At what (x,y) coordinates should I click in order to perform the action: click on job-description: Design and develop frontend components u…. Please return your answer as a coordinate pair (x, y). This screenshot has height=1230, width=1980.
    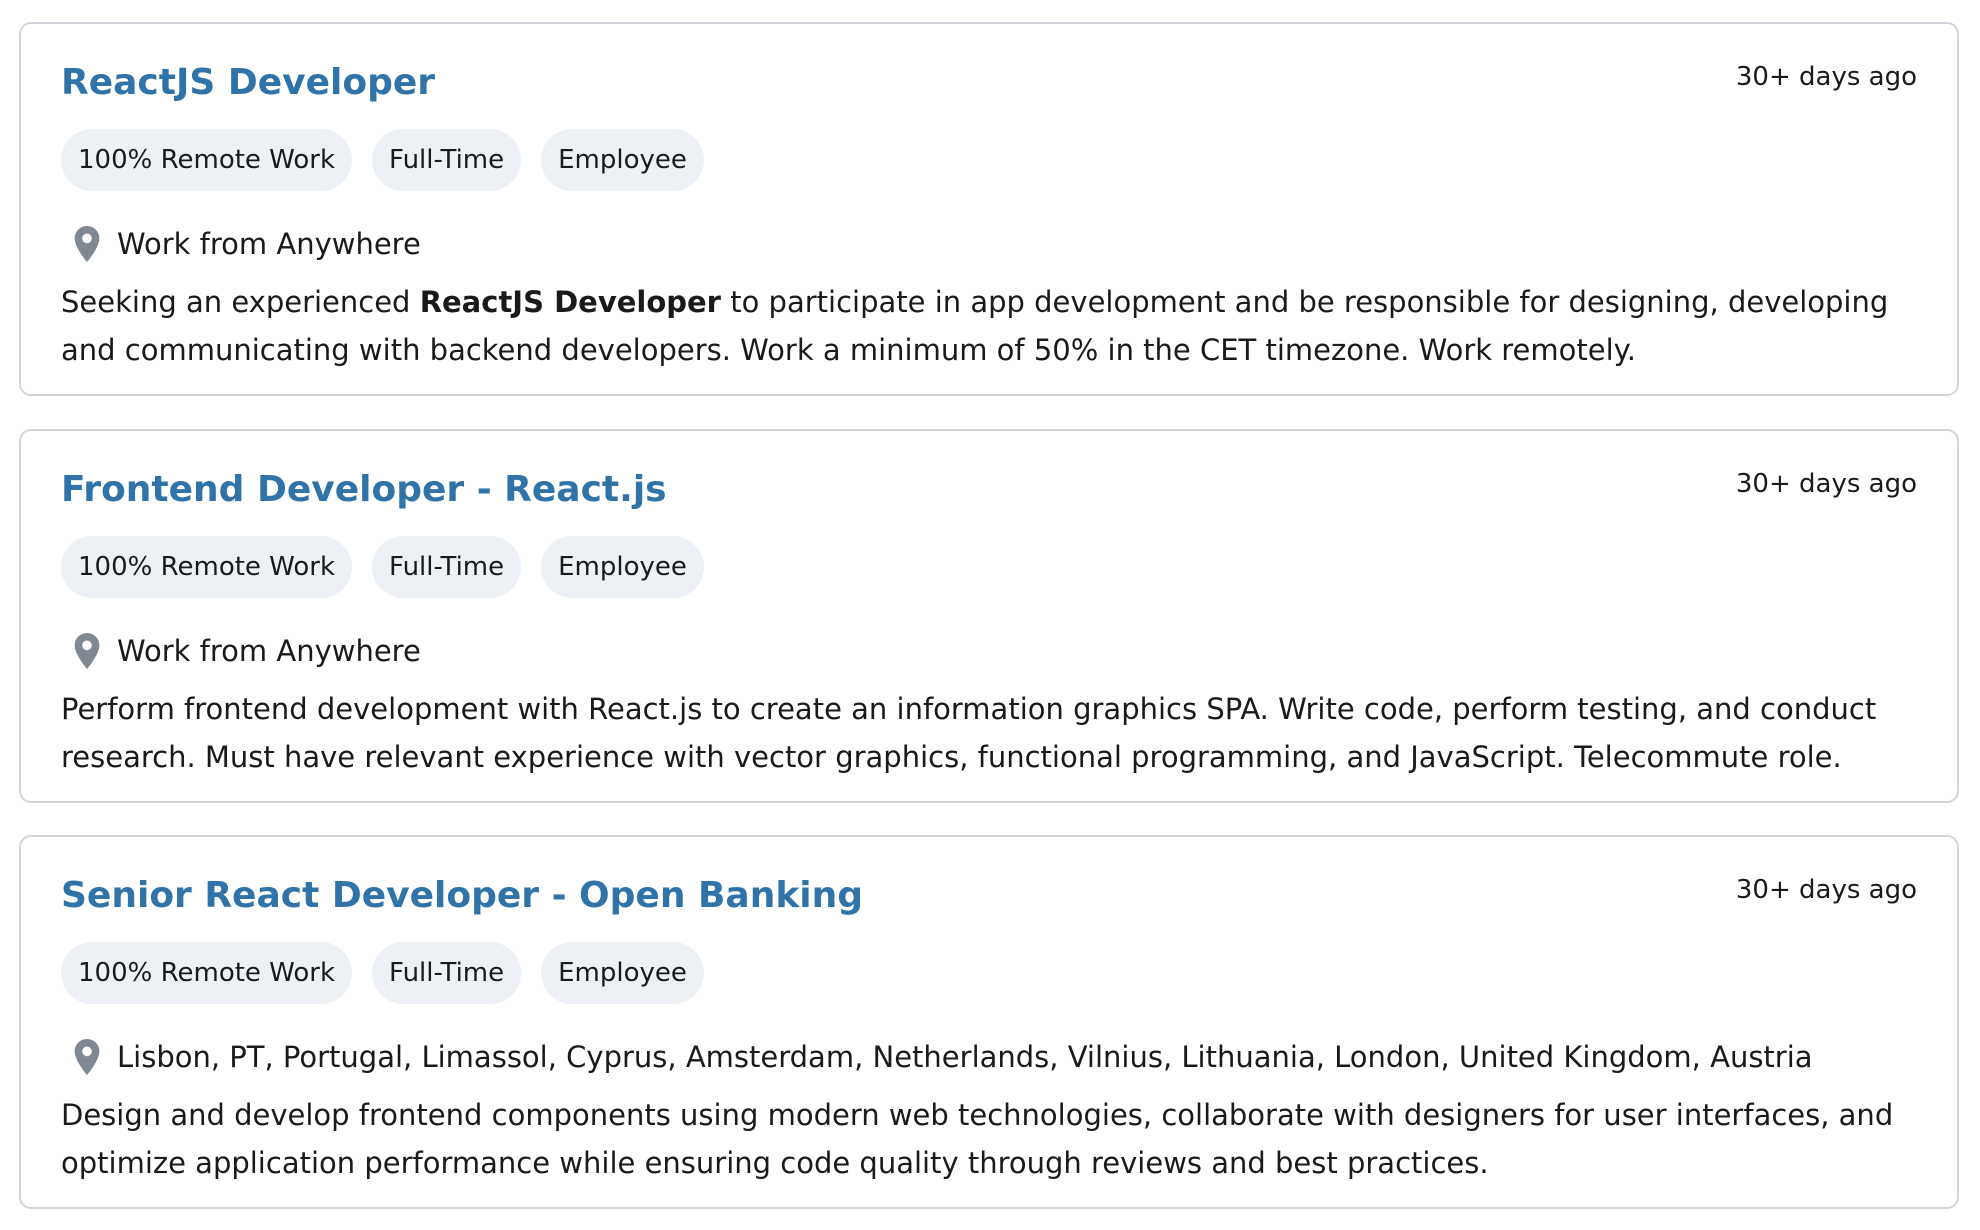
    Looking at the image, I should click on (977, 1139).